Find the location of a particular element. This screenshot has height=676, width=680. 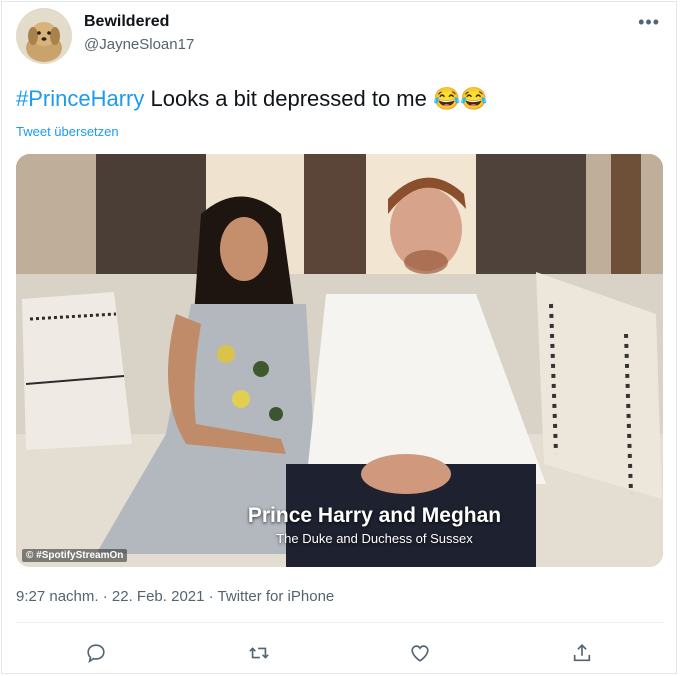

like-button is located at coordinates (420, 653).